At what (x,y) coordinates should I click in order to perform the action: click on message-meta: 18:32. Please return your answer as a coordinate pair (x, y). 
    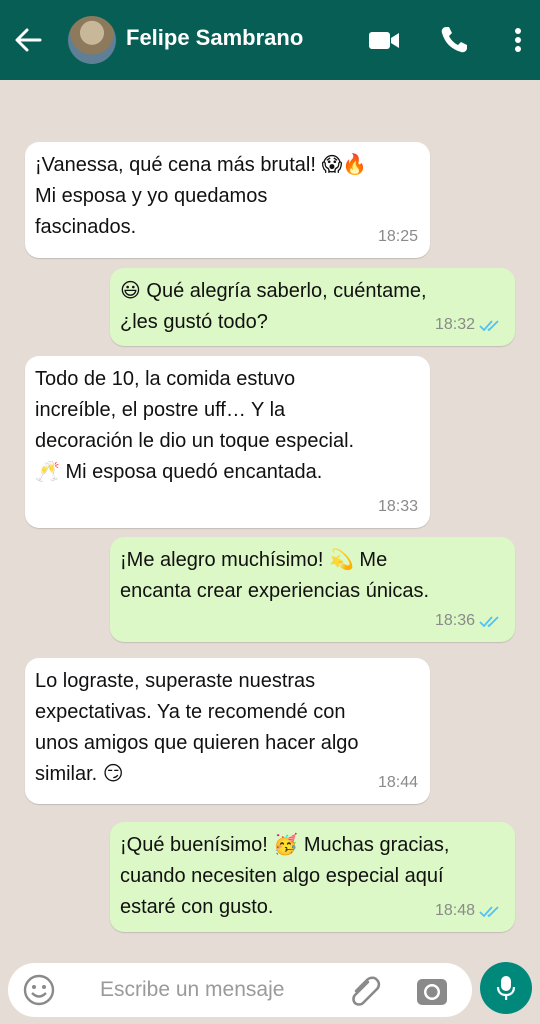
    Looking at the image, I should click on (469, 324).